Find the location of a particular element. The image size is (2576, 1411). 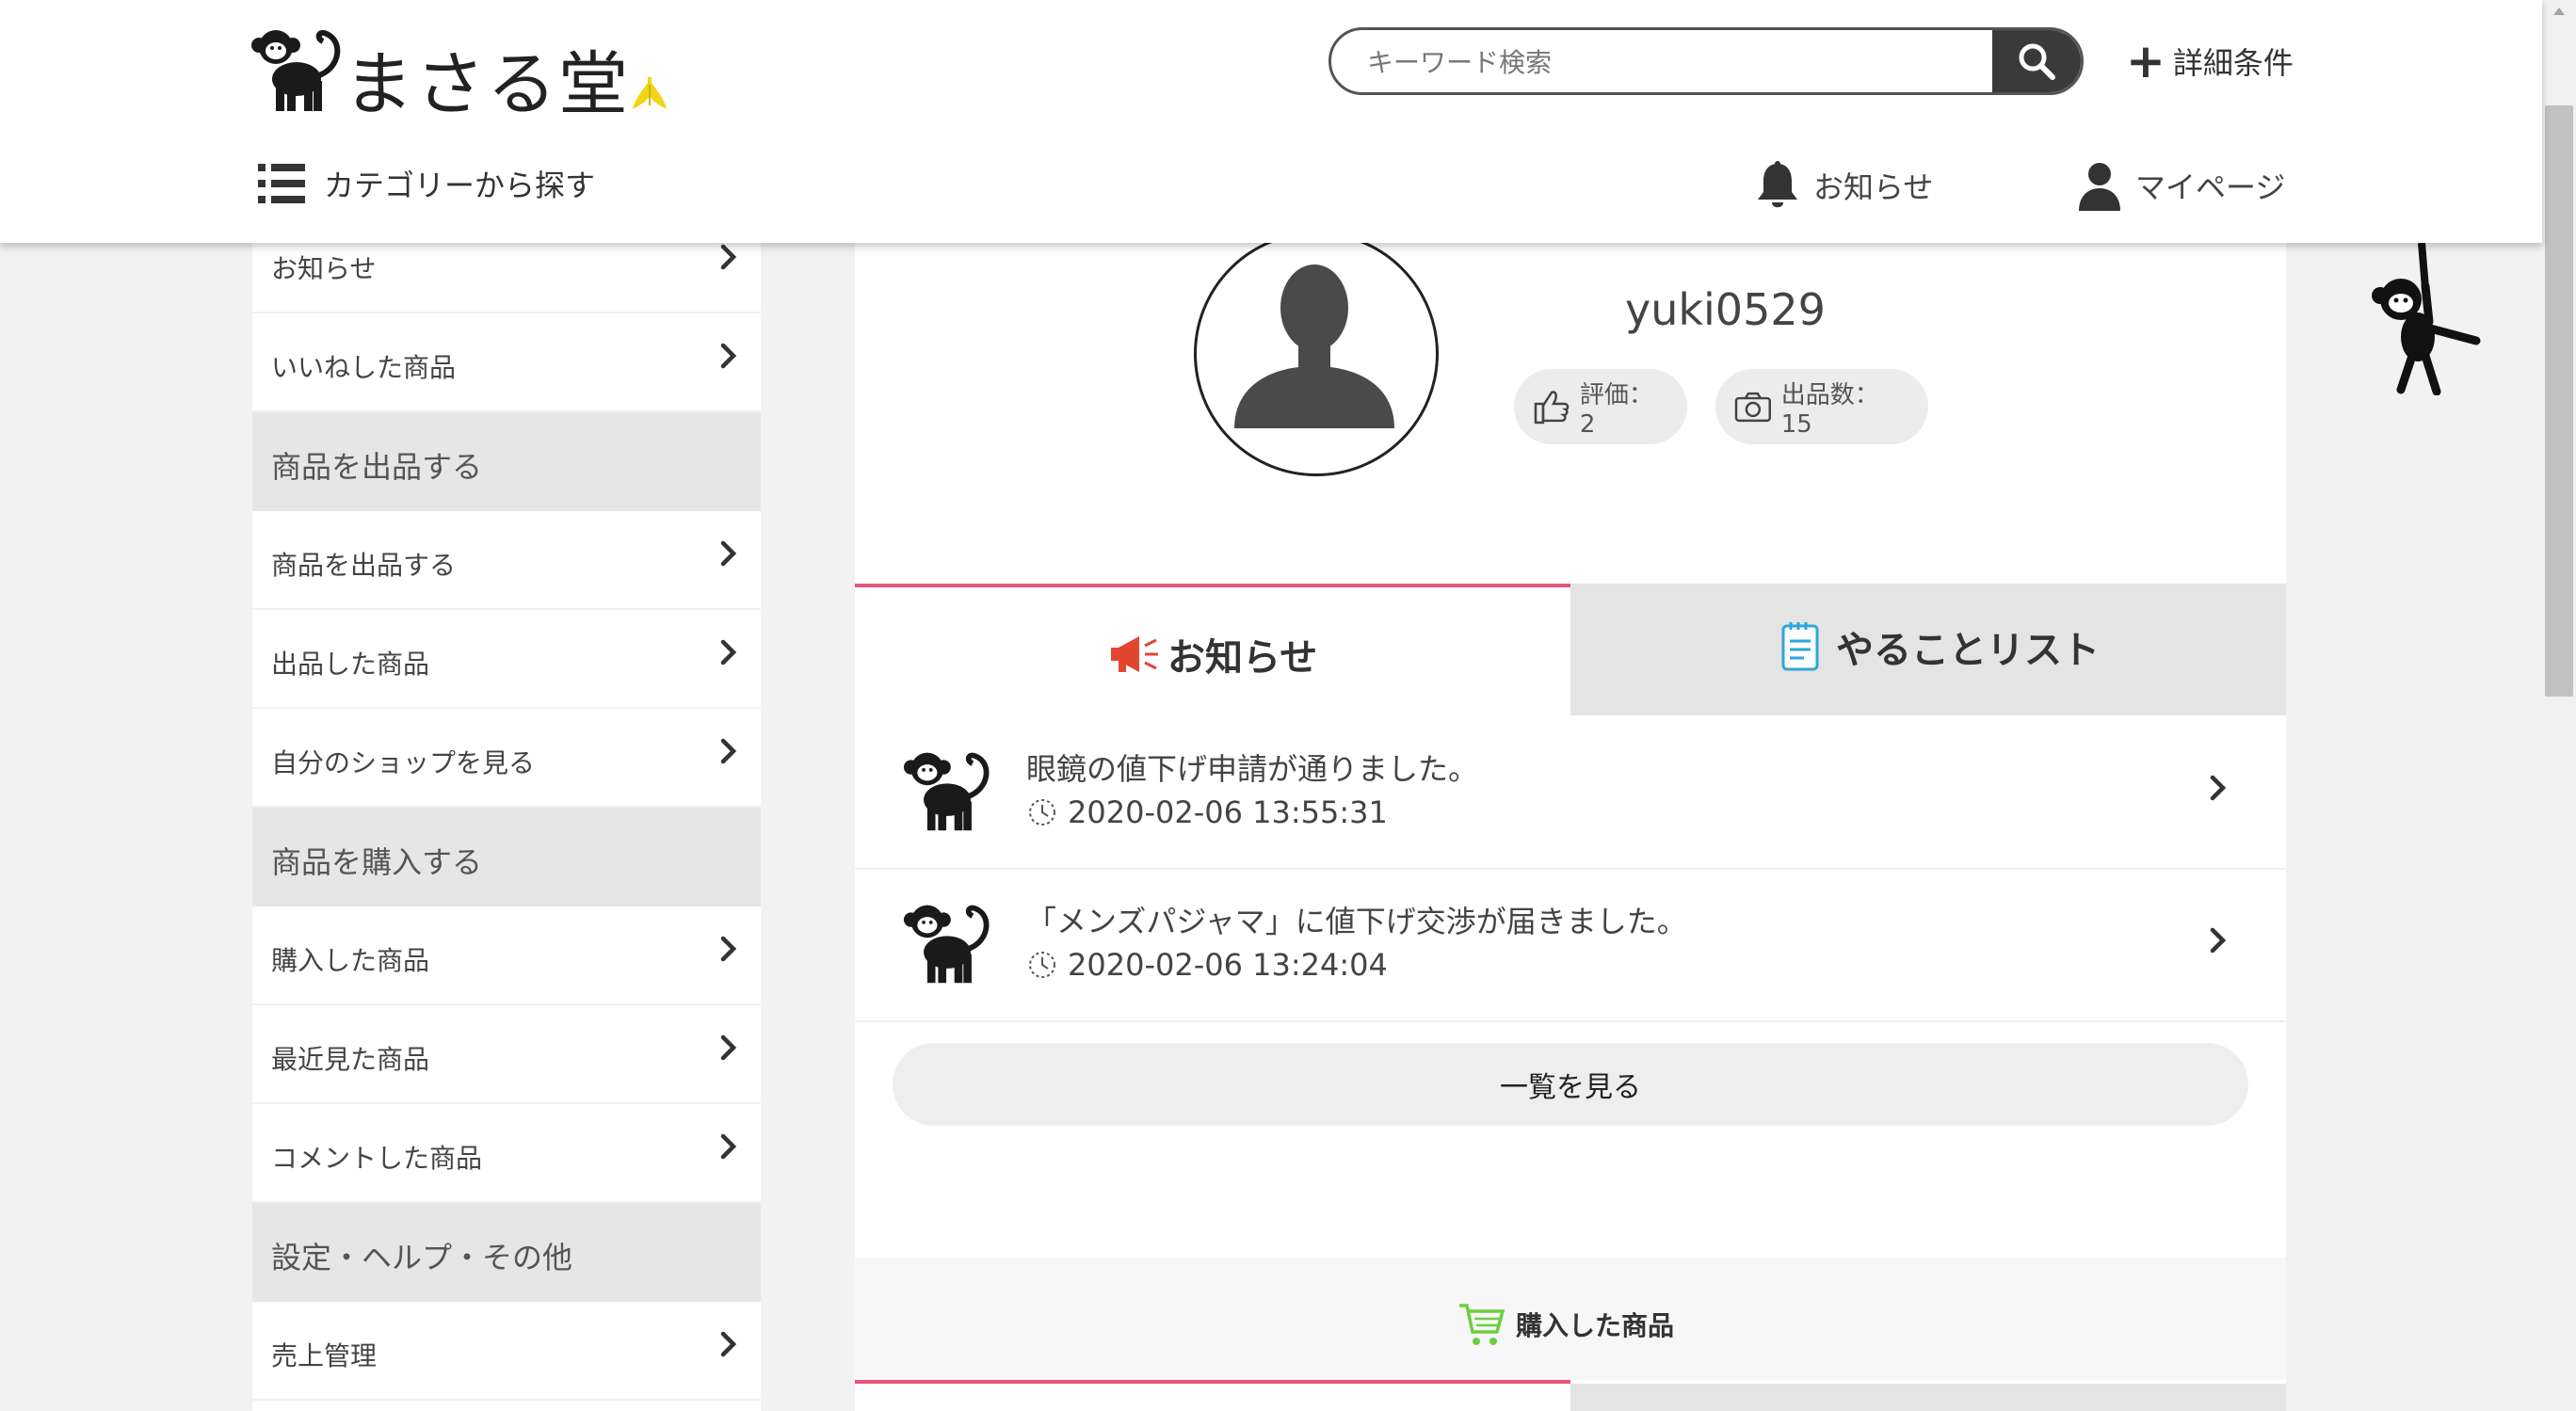

advanced-search-link: + 詳細条件 is located at coordinates (2210, 61).